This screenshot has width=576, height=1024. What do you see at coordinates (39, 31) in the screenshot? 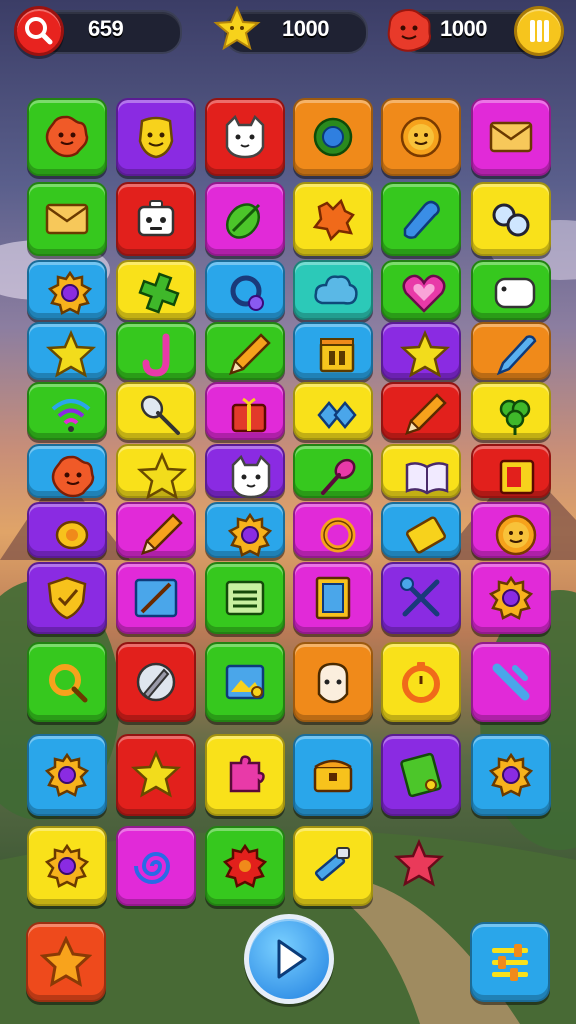
I see `search-button` at bounding box center [39, 31].